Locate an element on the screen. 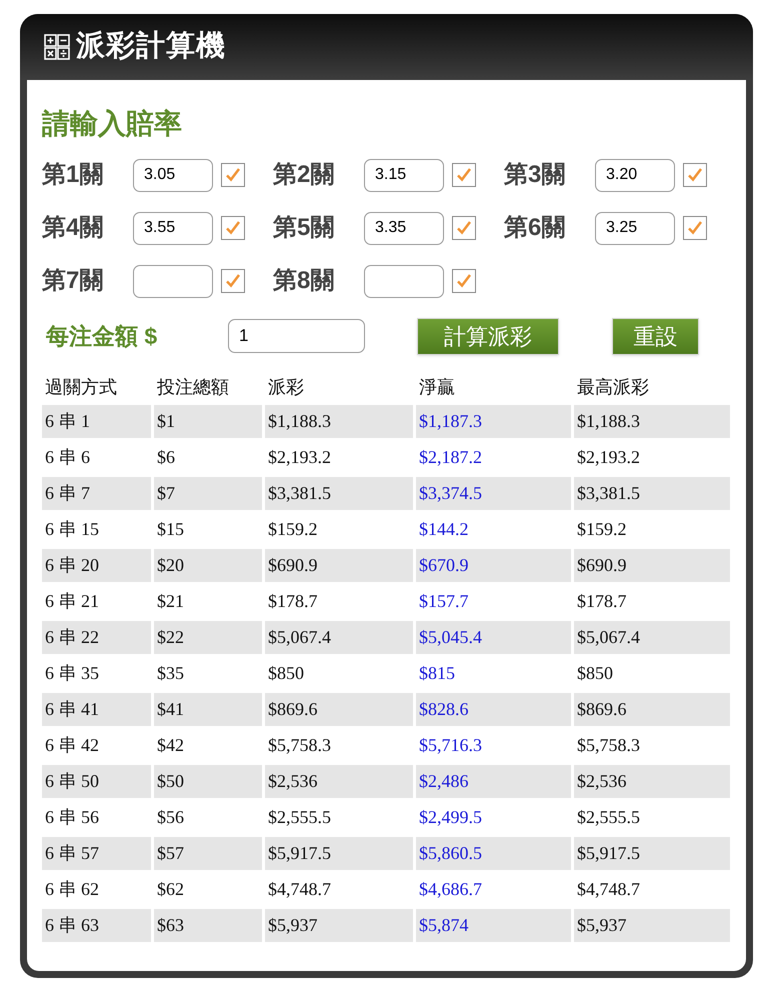 Image resolution: width=758 pixels, height=1000 pixels. table-cell: $7 is located at coordinates (208, 493).